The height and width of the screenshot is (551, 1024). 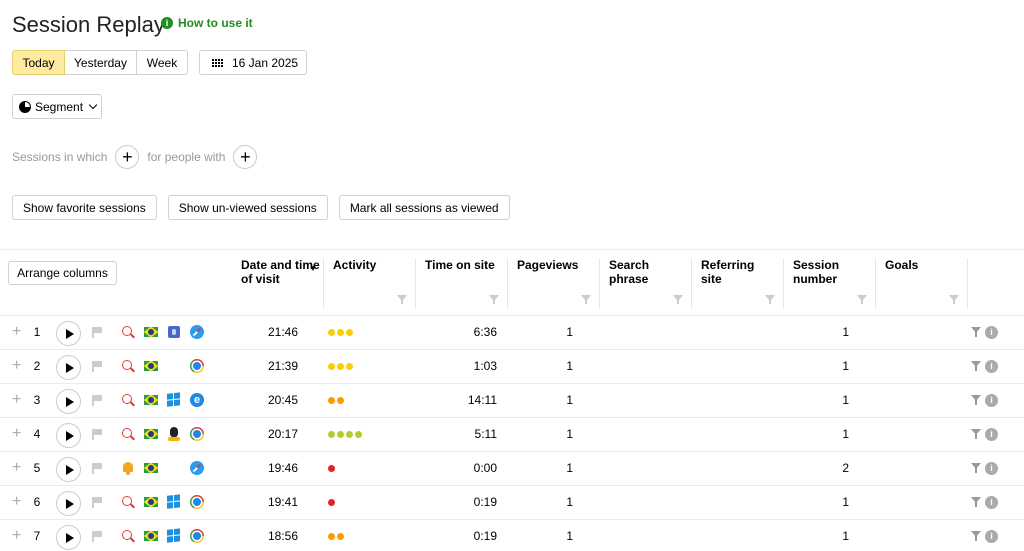 What do you see at coordinates (645, 286) in the screenshot?
I see `column-header-search-phrase: Search phrase` at bounding box center [645, 286].